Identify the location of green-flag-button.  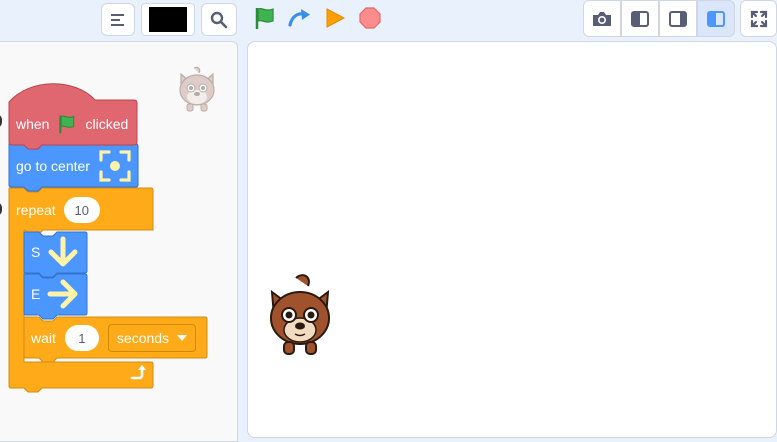
(265, 18).